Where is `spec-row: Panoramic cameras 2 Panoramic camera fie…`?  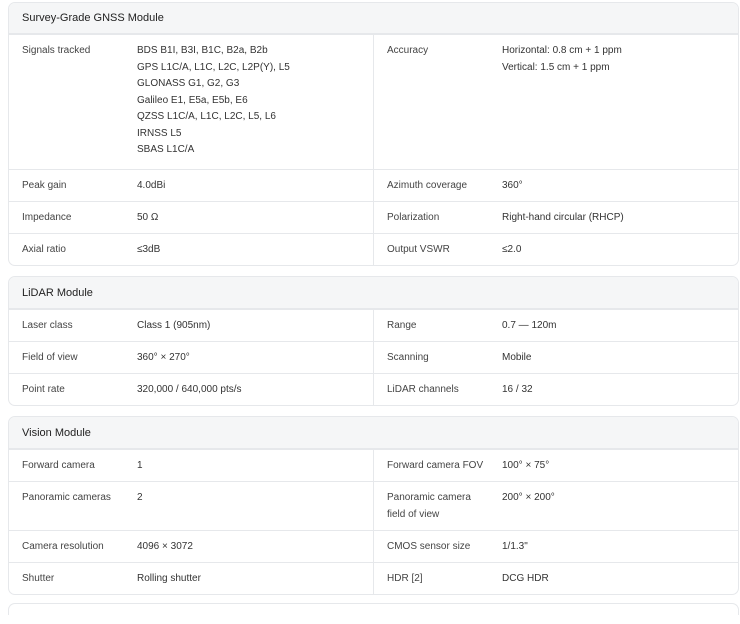
spec-row: Panoramic cameras 2 Panoramic camera fie… is located at coordinates (373, 505).